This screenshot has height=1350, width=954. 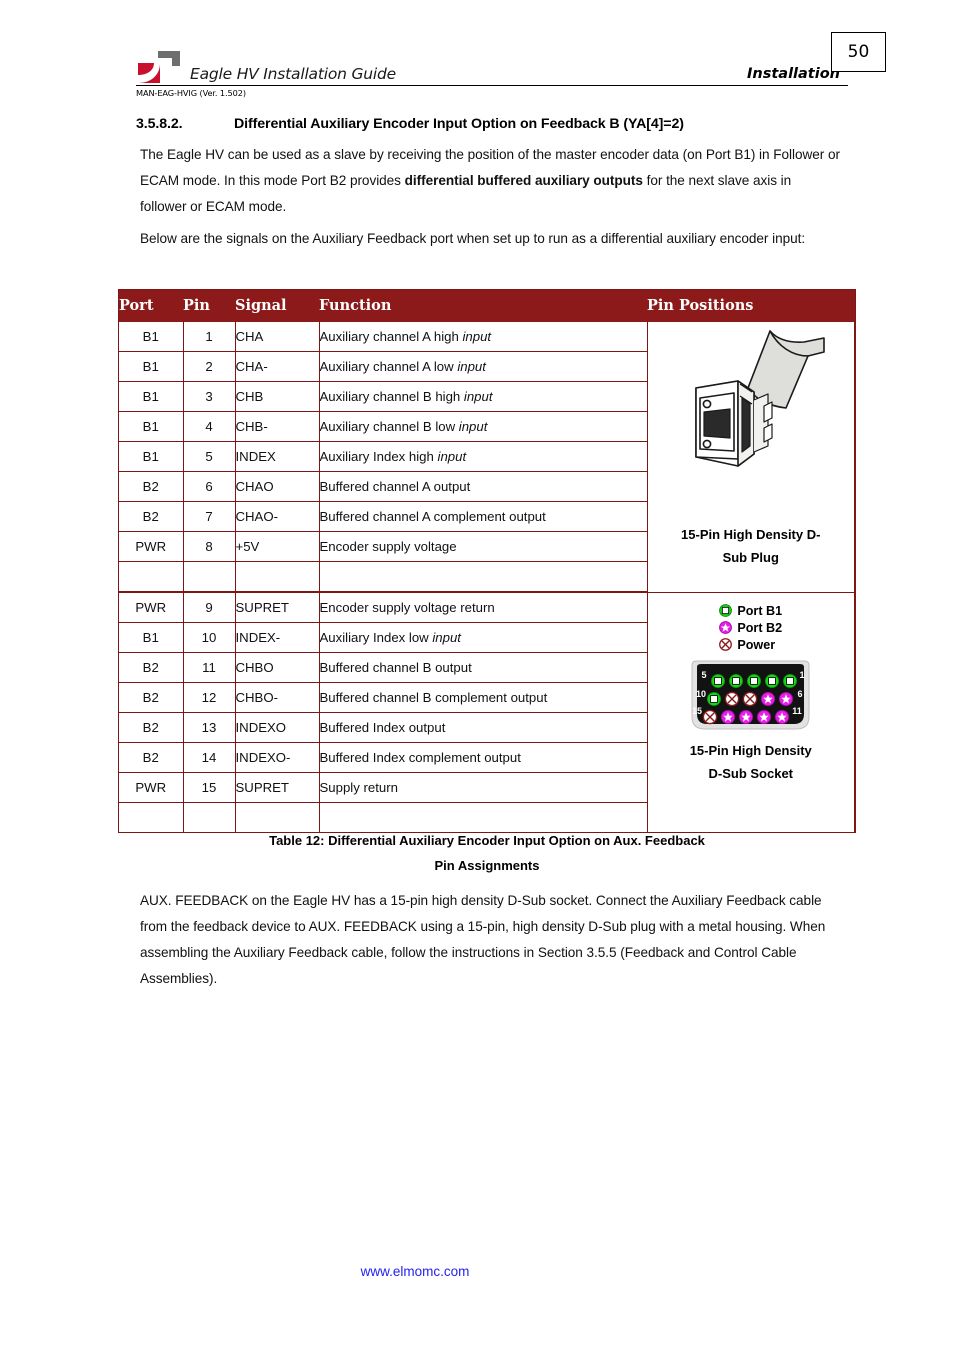 I want to click on red-x-pin-icon, so click(x=726, y=644).